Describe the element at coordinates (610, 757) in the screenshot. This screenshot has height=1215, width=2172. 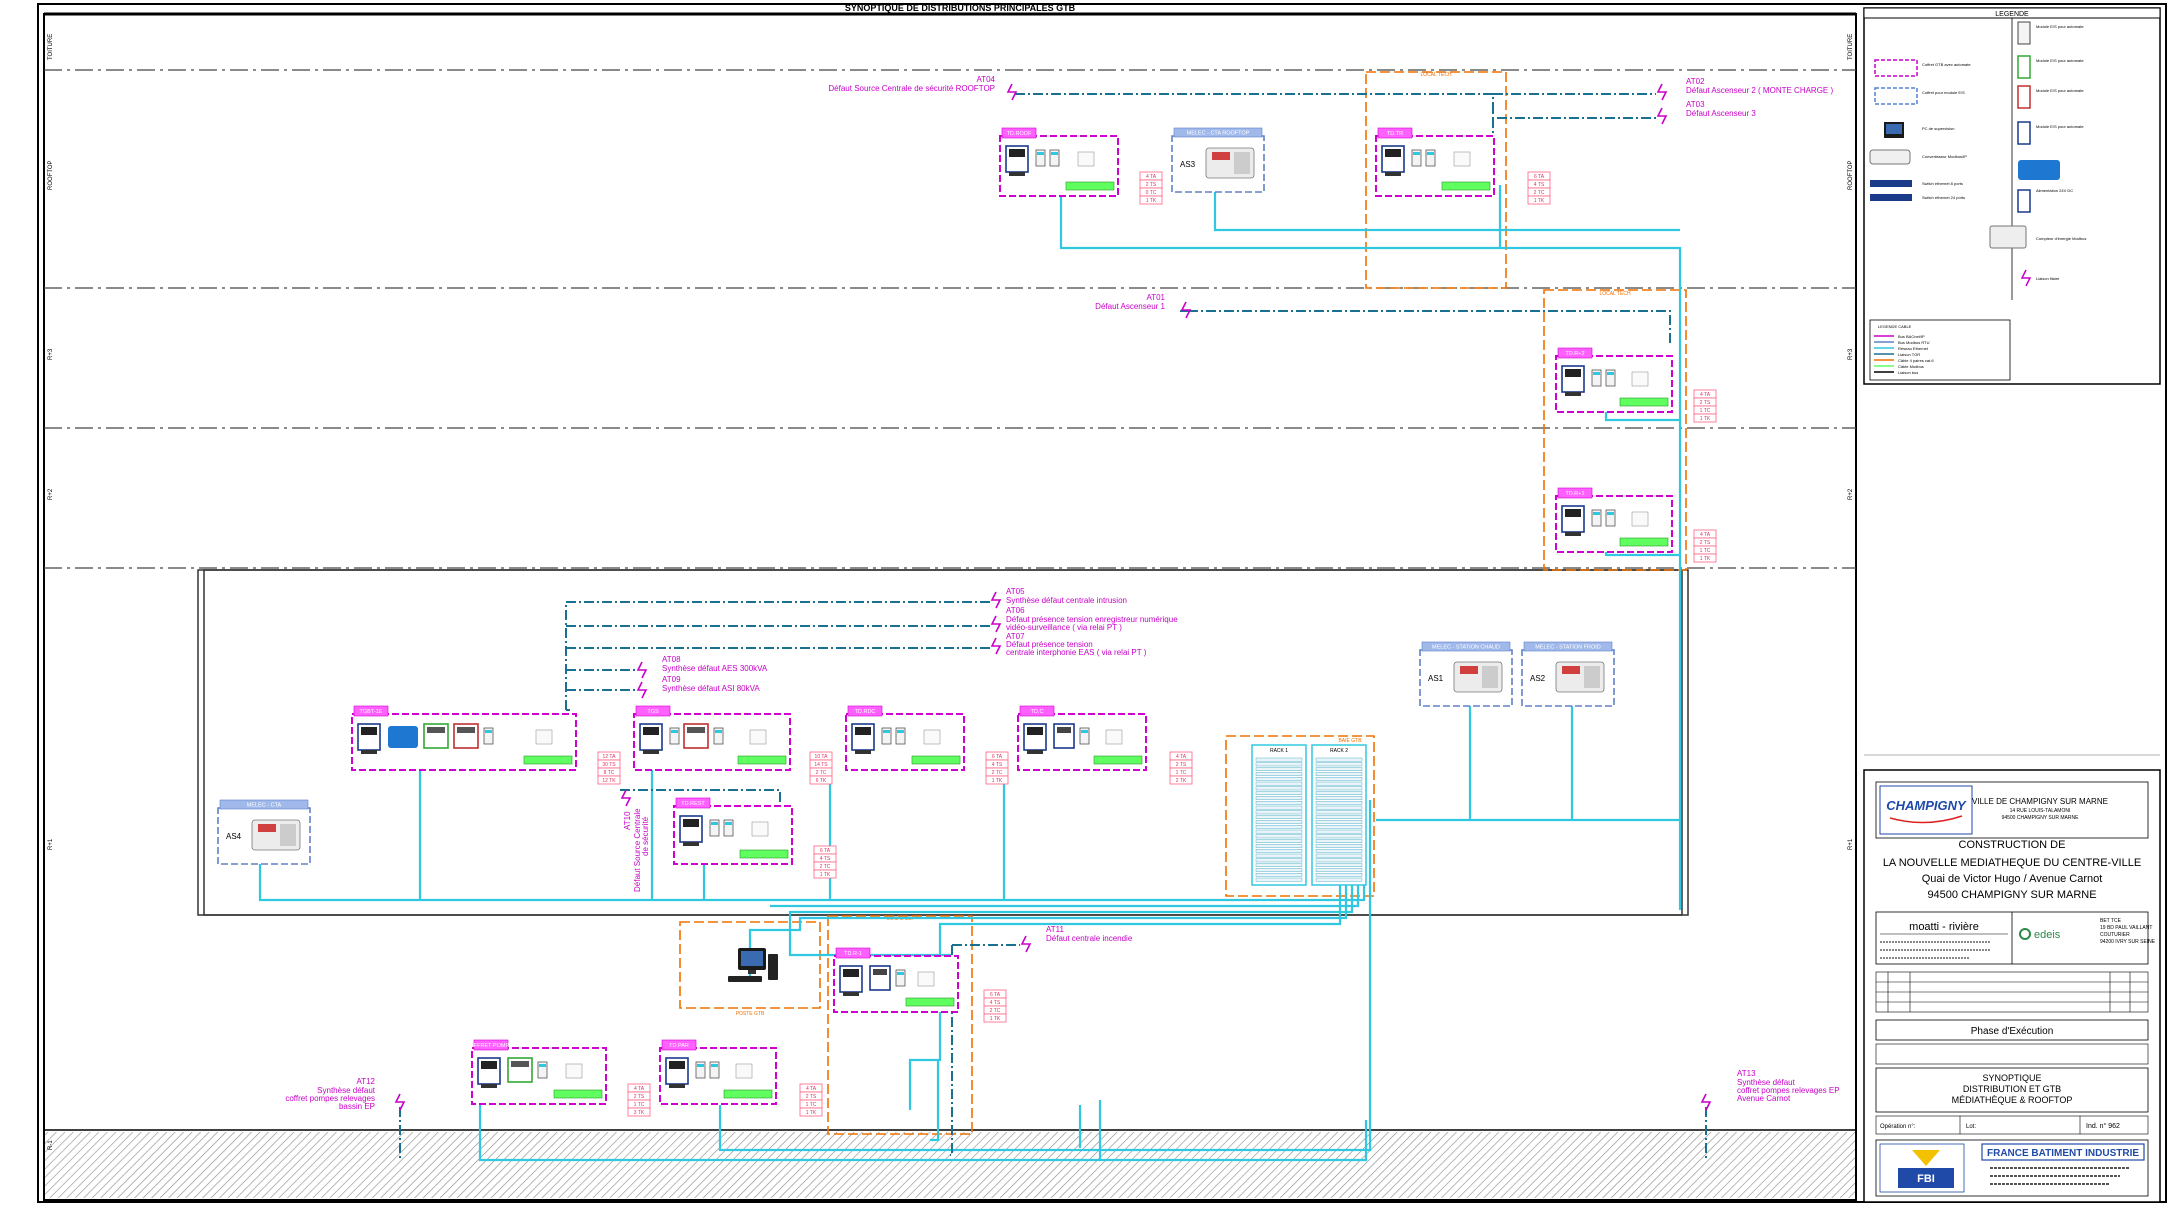
I see `io-tag: 12 TA` at that location.